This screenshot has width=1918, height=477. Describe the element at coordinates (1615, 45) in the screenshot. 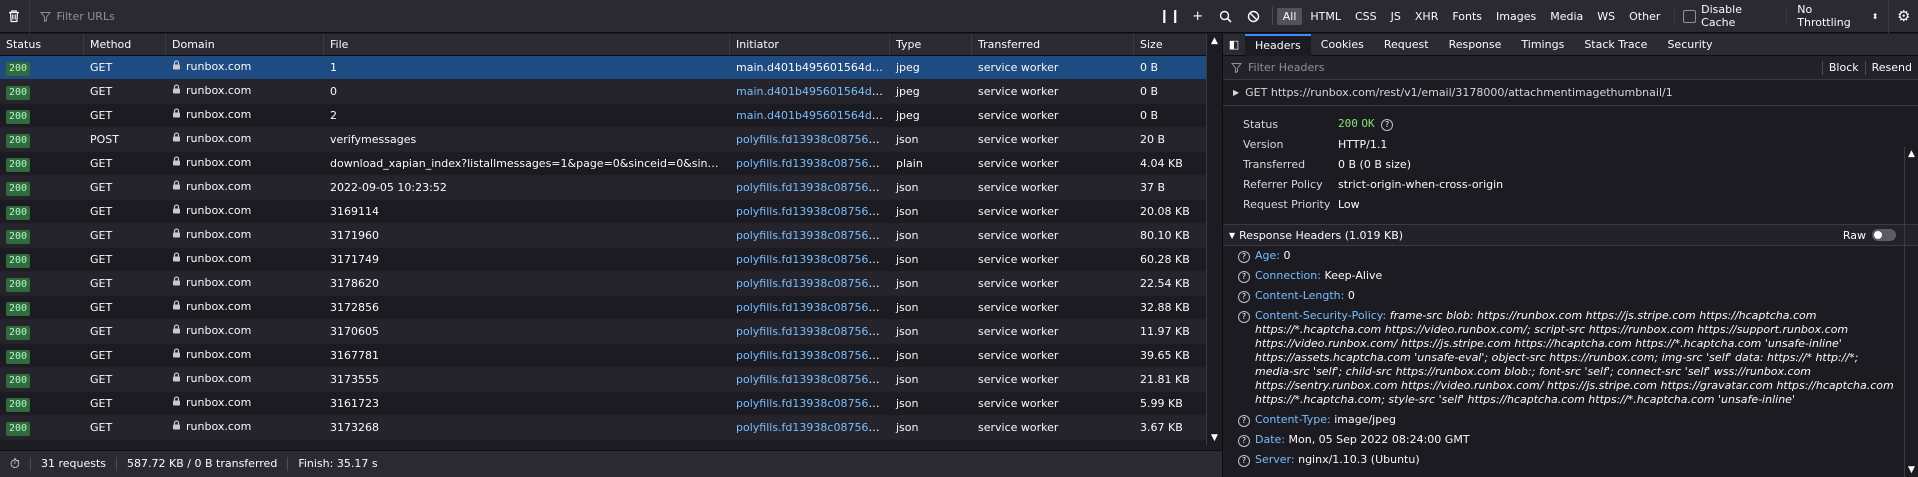

I see `tab-stack-trace: Stack Trace` at that location.